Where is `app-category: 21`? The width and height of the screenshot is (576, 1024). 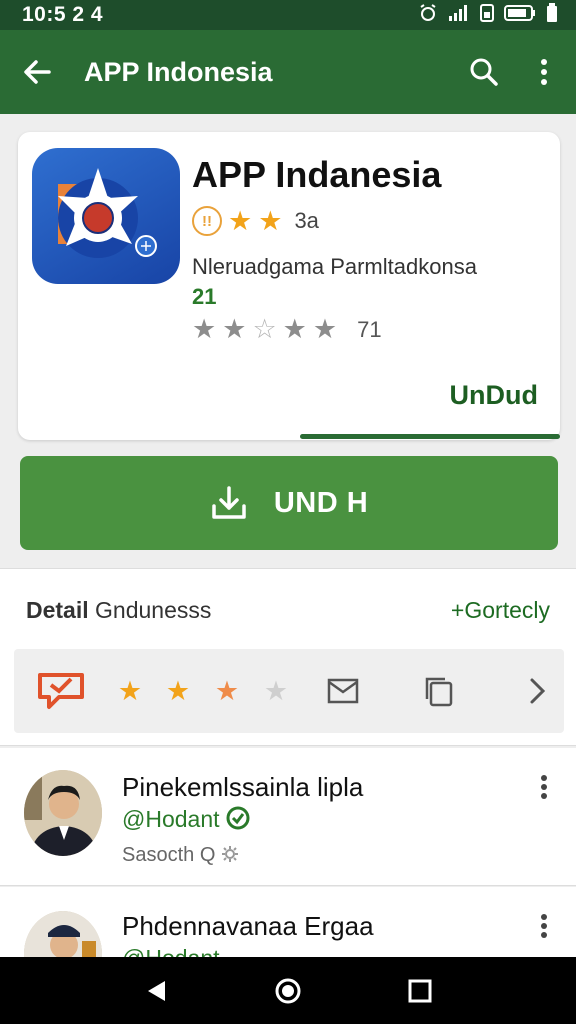
app-category: 21 is located at coordinates (204, 296).